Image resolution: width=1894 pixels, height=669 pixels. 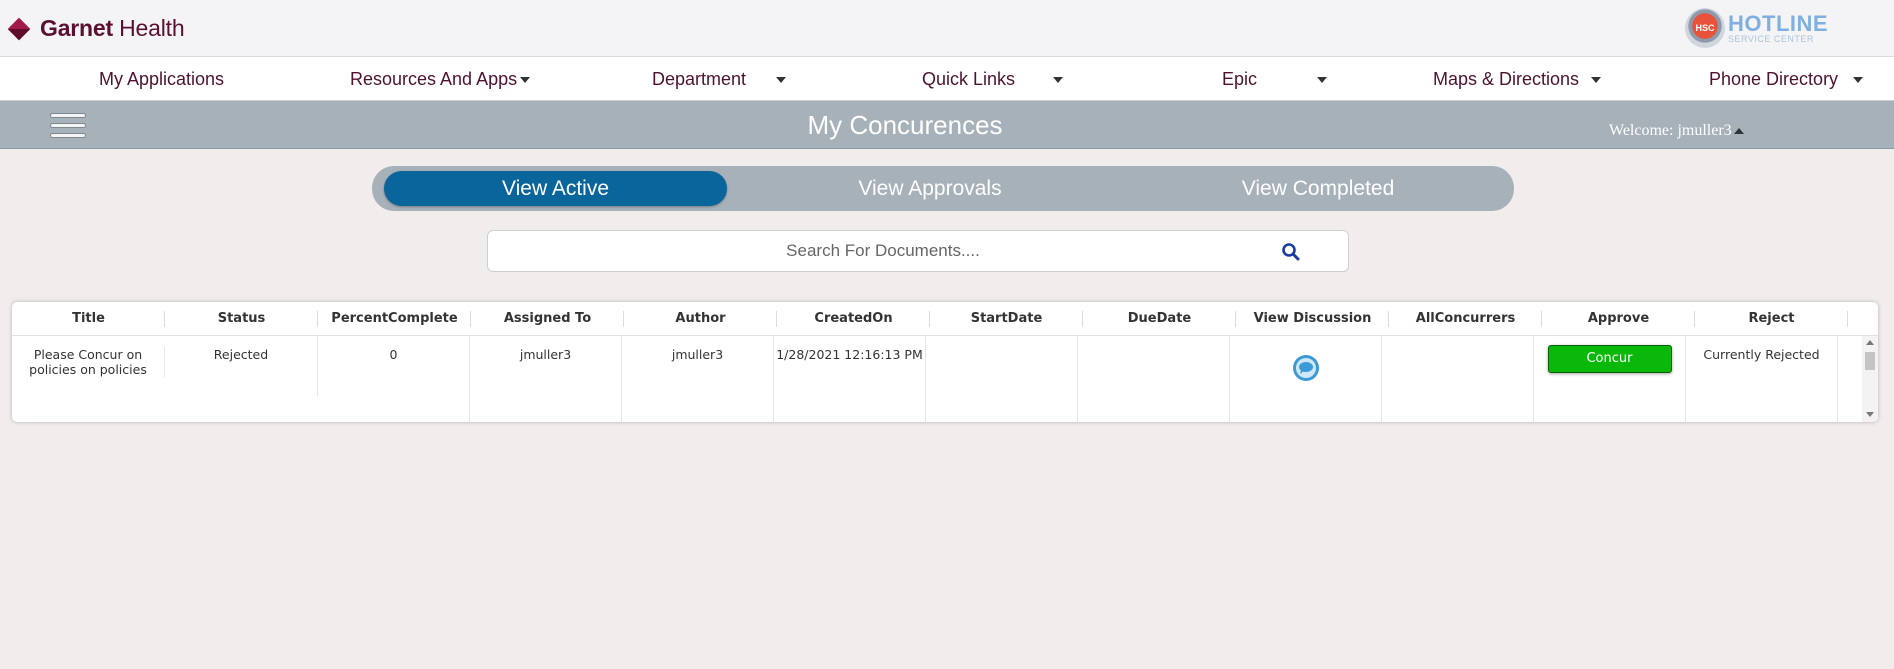 I want to click on col-view-discussion: View Discussion, so click(x=1312, y=319).